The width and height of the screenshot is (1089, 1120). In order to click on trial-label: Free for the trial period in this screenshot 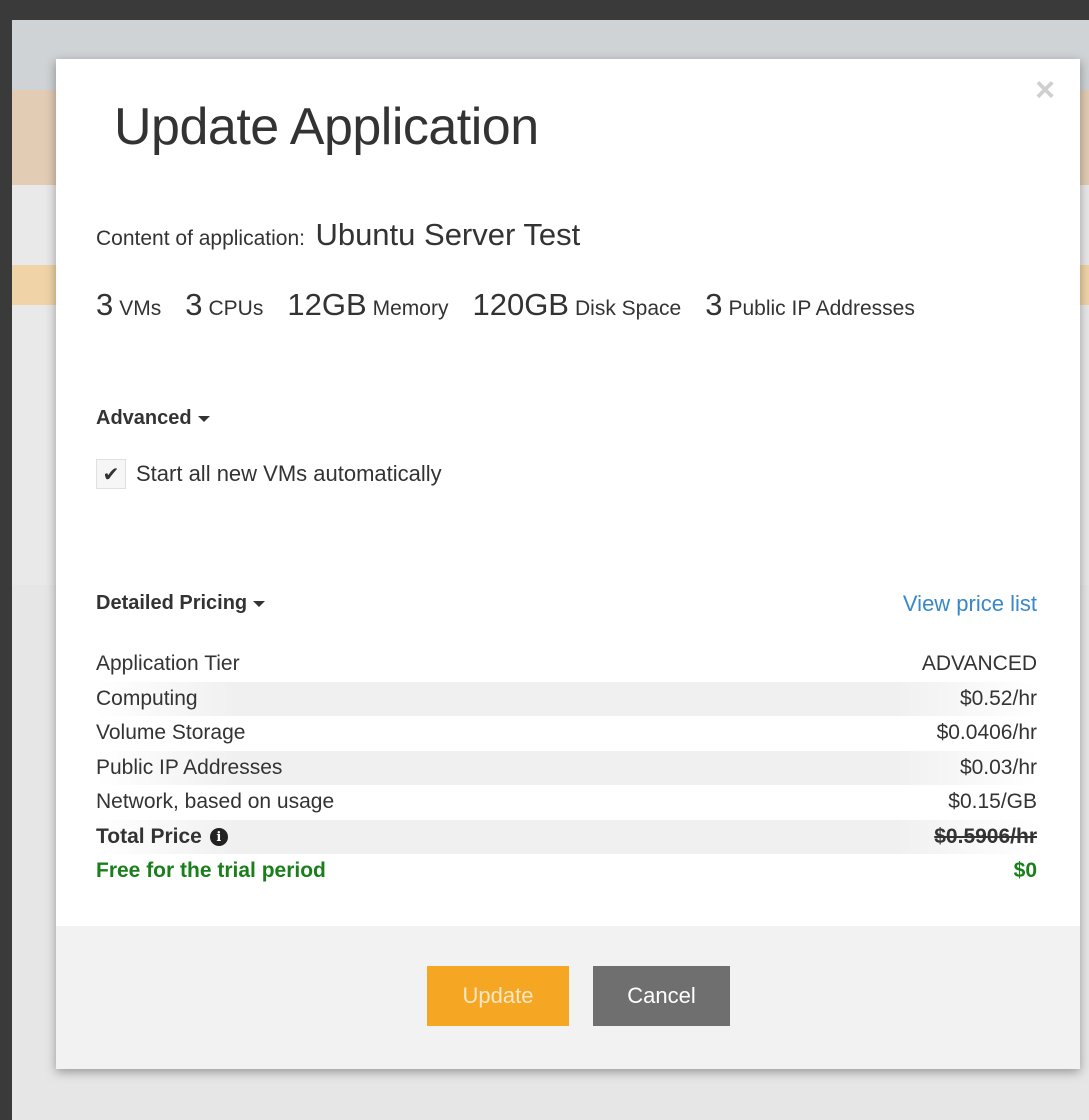, I will do `click(211, 871)`.